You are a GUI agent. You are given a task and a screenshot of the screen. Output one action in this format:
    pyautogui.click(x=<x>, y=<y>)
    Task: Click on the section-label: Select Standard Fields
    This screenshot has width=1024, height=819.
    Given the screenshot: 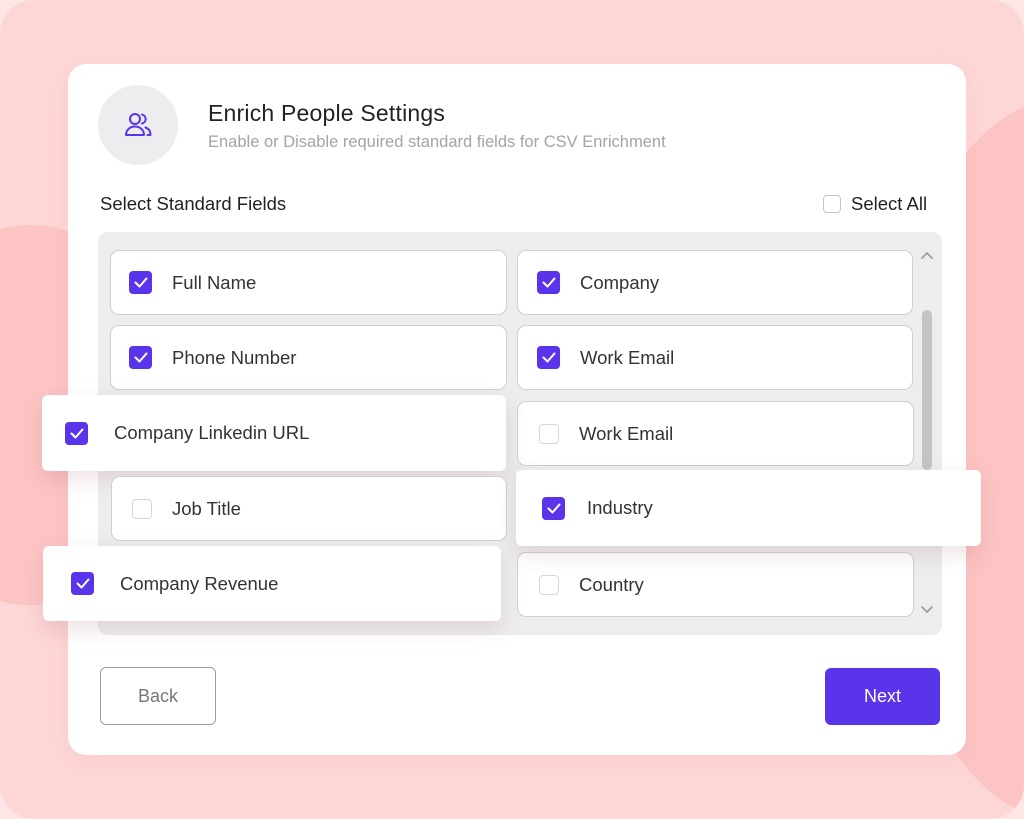 What is the action you would take?
    pyautogui.click(x=193, y=203)
    